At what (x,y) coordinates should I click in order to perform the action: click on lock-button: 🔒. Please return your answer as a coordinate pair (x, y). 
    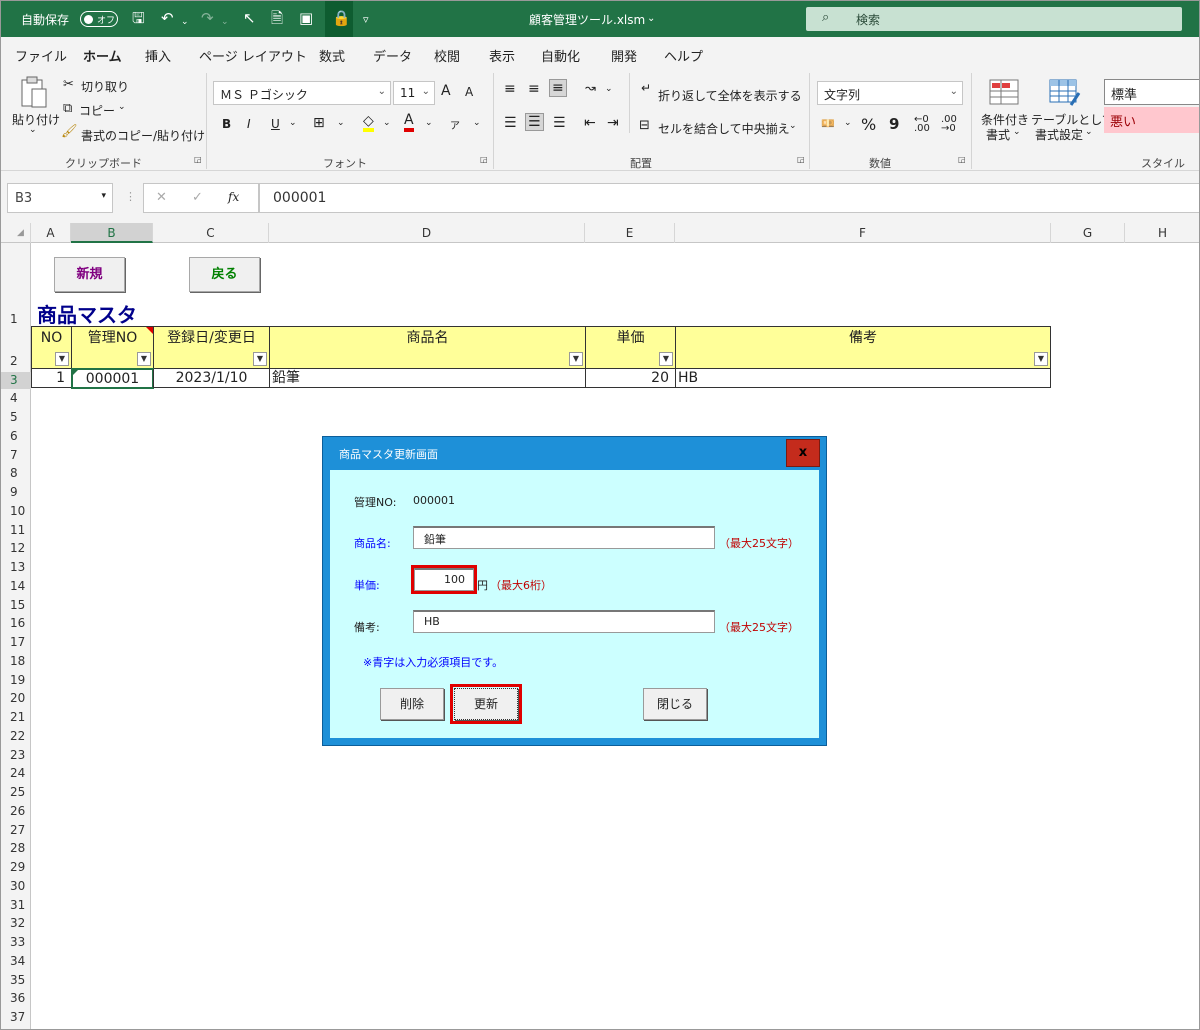
    Looking at the image, I should click on (339, 19).